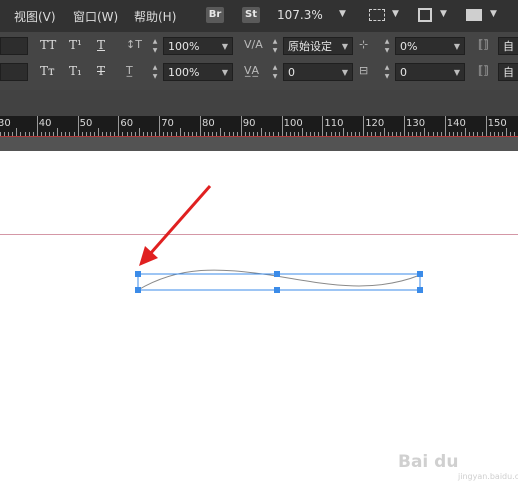 This screenshot has width=518, height=498. I want to click on stock-button: St, so click(251, 15).